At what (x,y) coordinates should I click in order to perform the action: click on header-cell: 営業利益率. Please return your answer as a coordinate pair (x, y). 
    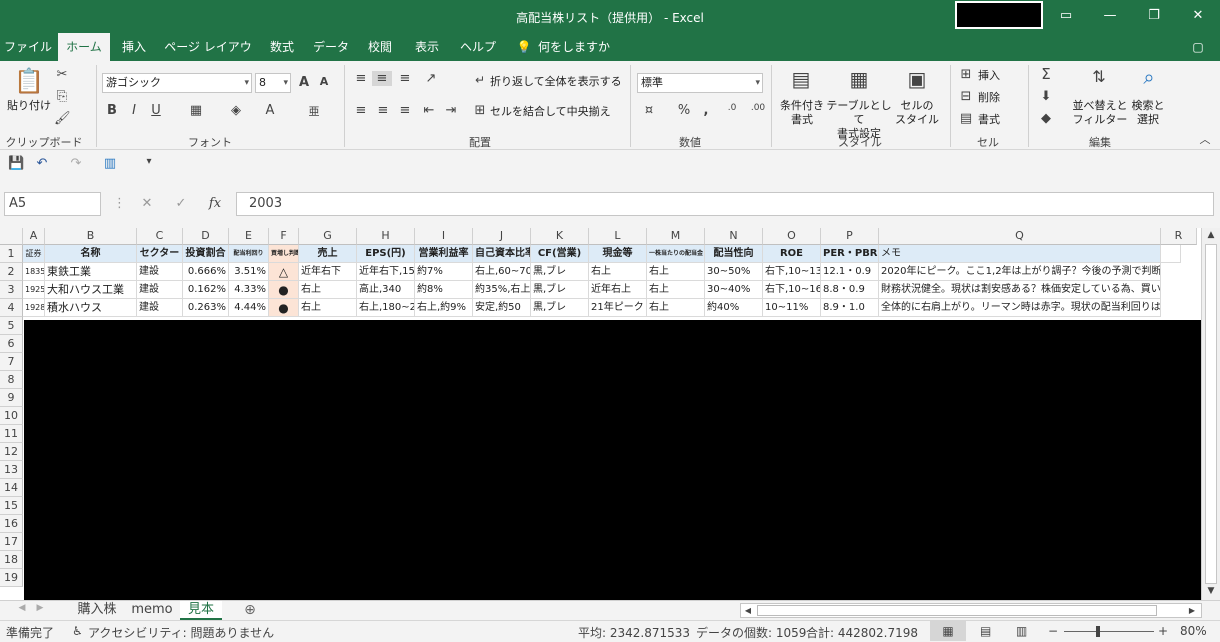
    Looking at the image, I should click on (444, 254).